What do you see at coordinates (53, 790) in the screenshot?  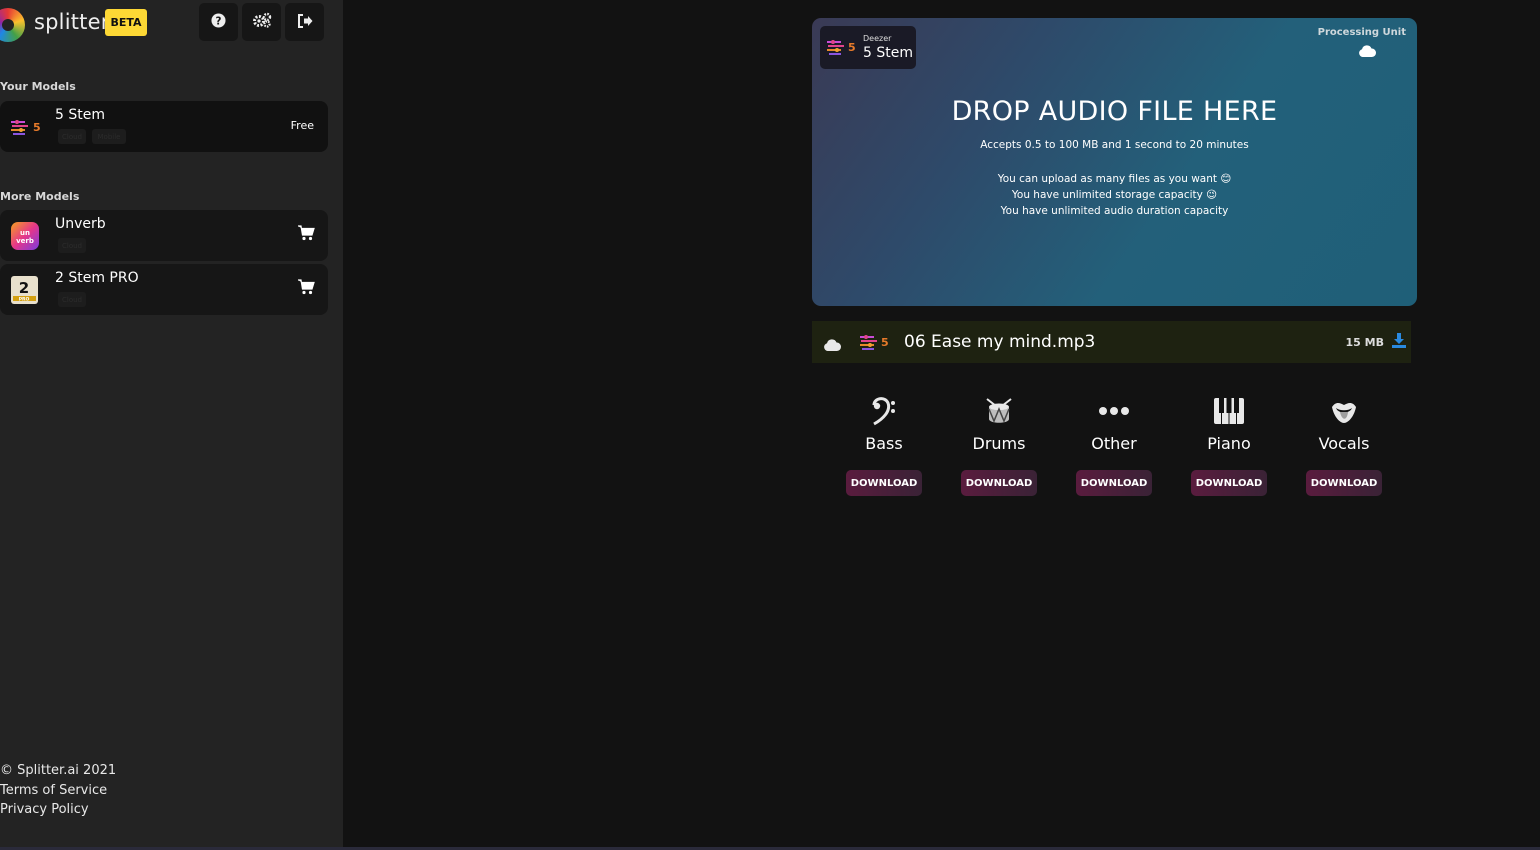 I see `terms-link: Terms of Service` at bounding box center [53, 790].